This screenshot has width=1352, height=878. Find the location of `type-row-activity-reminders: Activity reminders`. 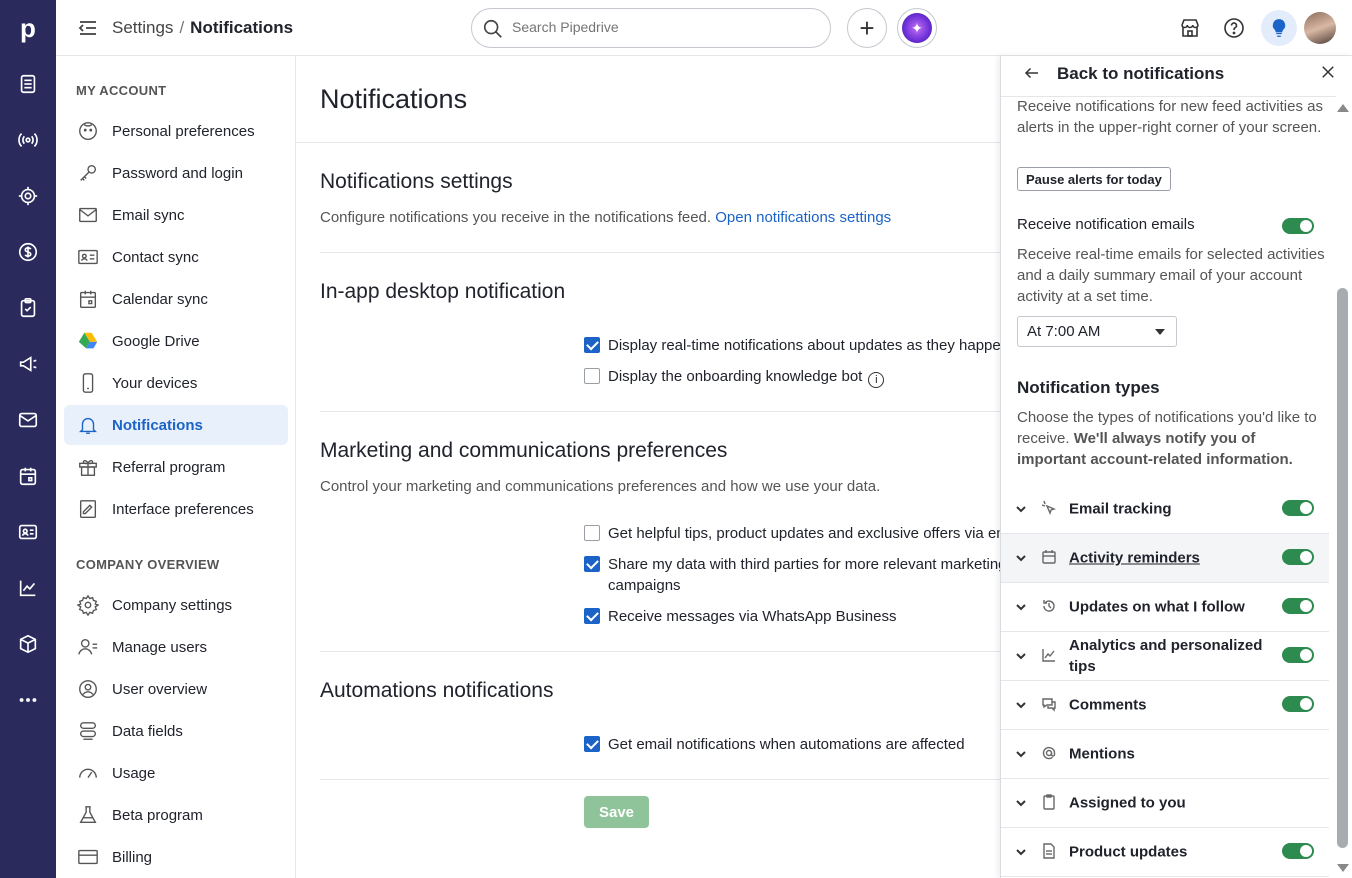

type-row-activity-reminders: Activity reminders is located at coordinates (1165, 558).